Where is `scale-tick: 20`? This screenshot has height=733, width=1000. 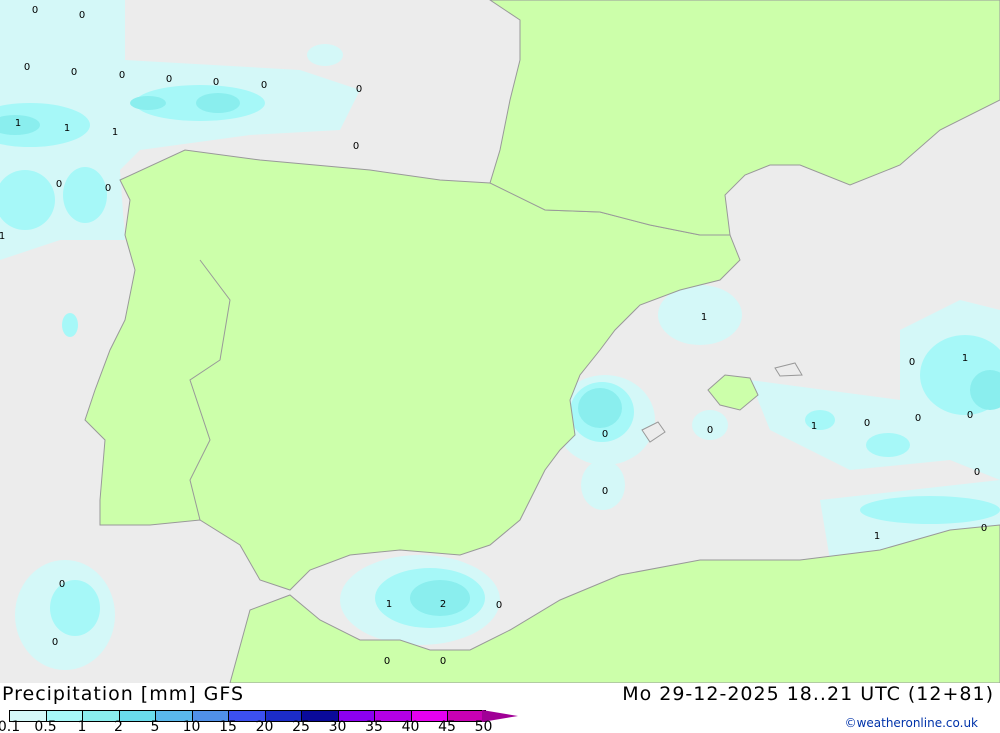
scale-tick: 20 is located at coordinates (264, 726).